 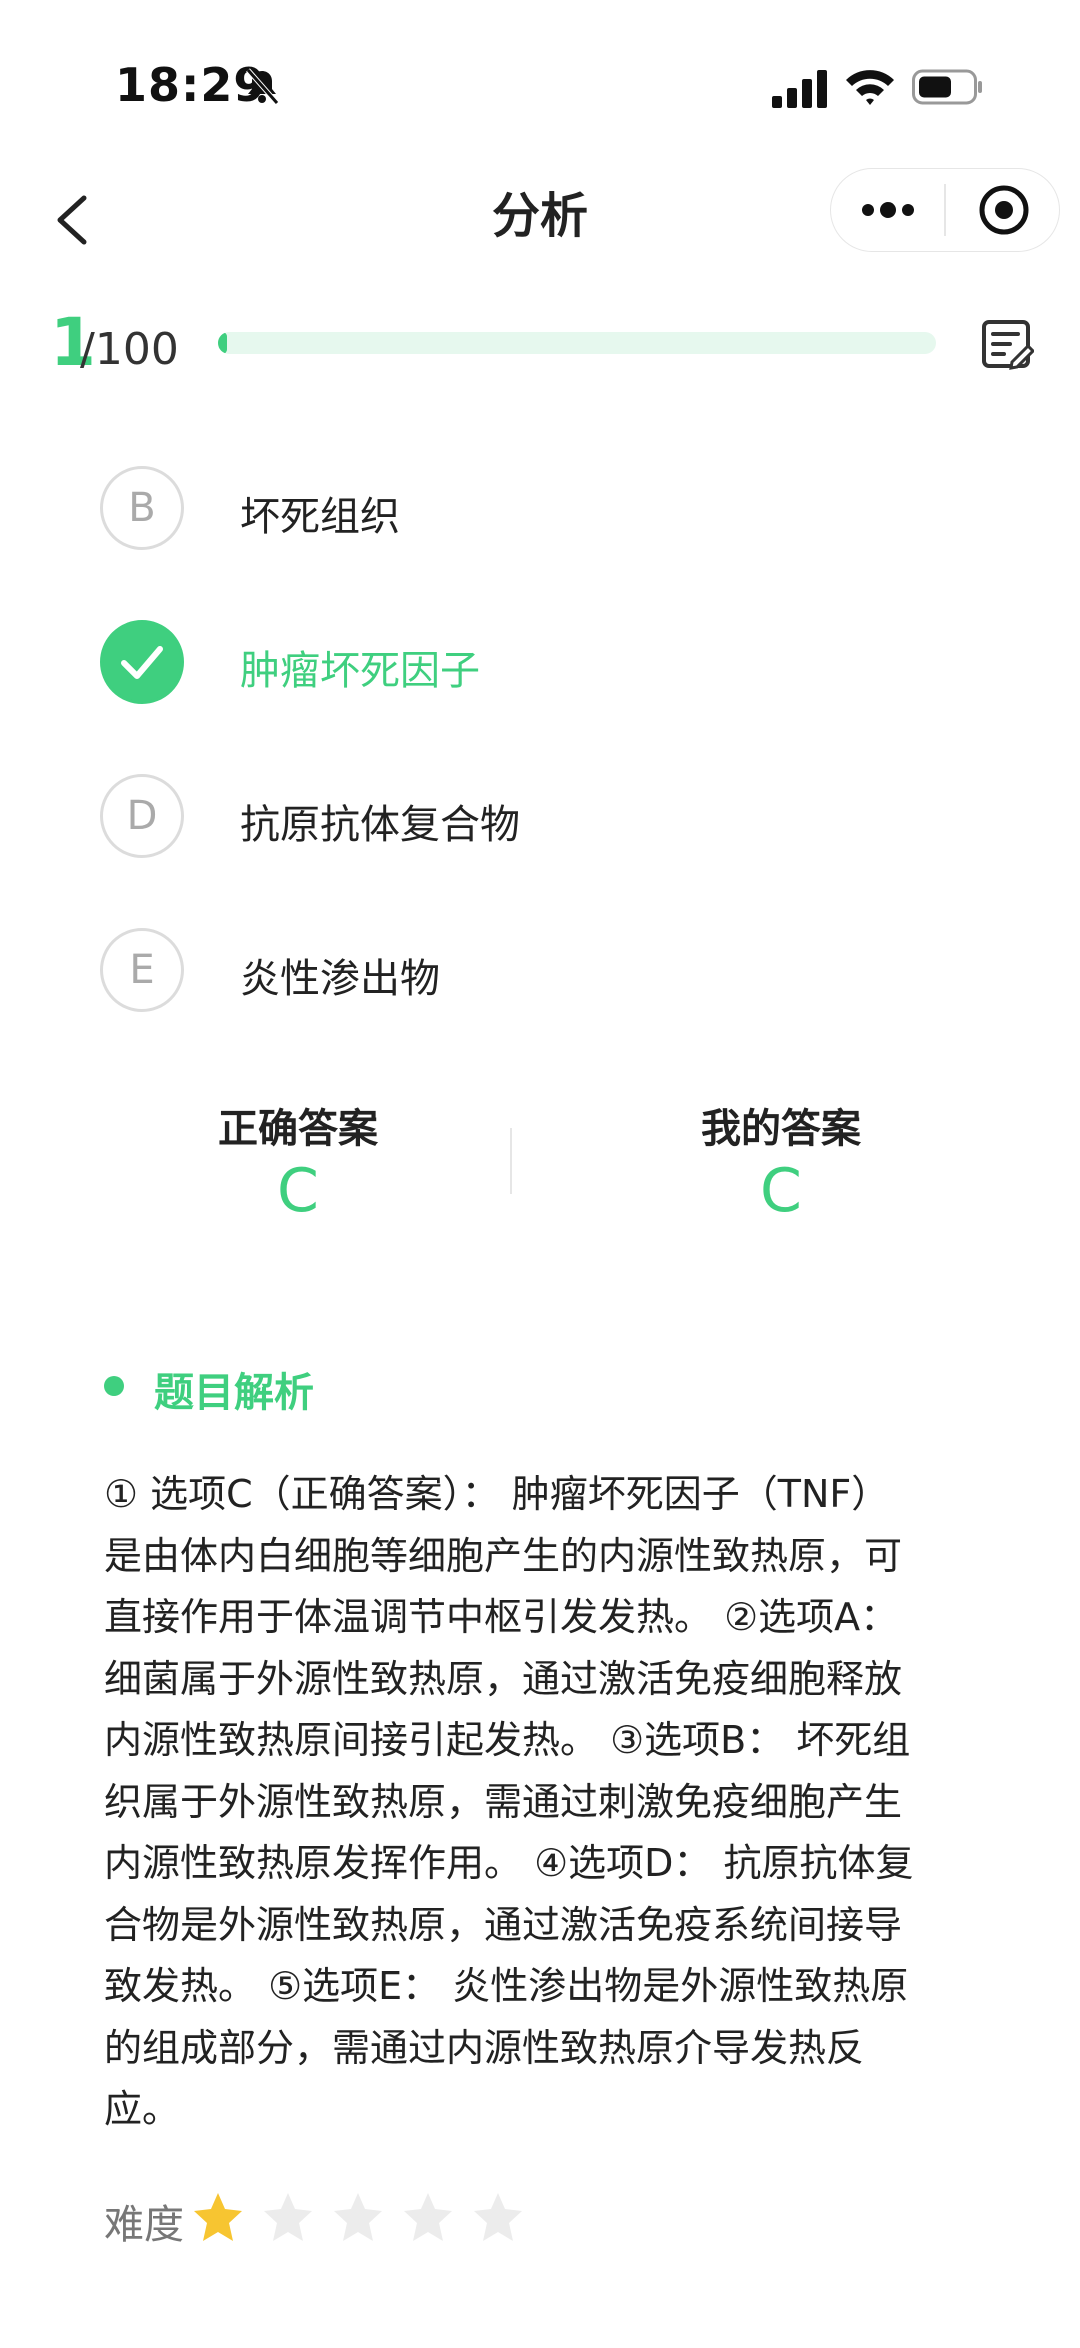 What do you see at coordinates (144, 2225) in the screenshot?
I see `difficulty-label: 难度` at bounding box center [144, 2225].